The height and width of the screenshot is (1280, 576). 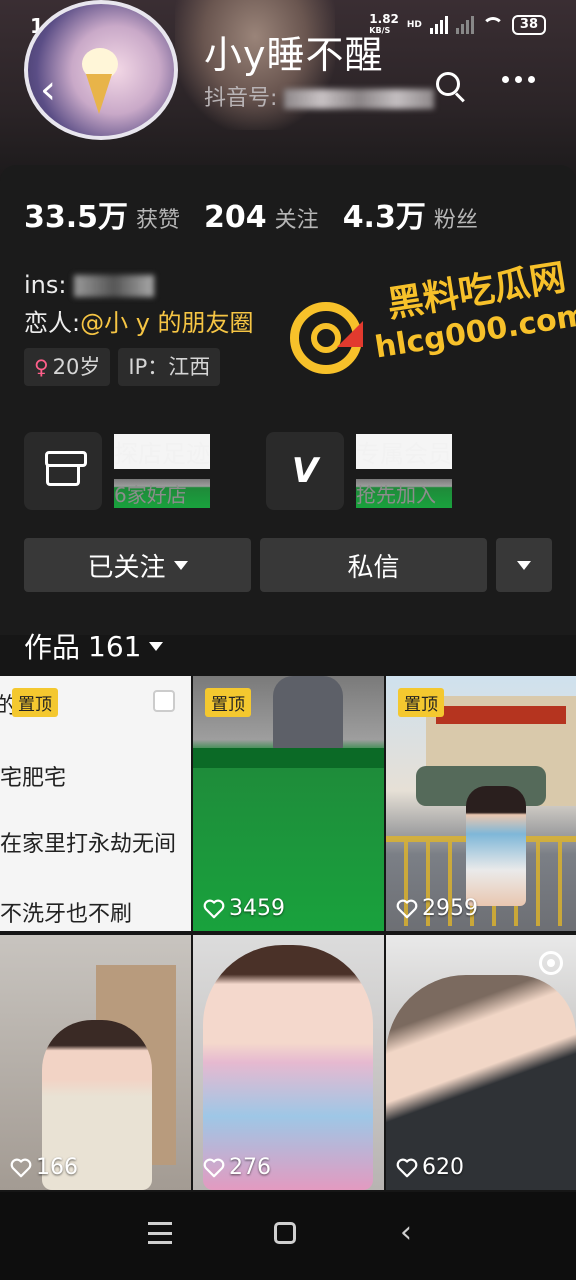 What do you see at coordinates (261, 217) in the screenshot?
I see `stat-following: 204 关注` at bounding box center [261, 217].